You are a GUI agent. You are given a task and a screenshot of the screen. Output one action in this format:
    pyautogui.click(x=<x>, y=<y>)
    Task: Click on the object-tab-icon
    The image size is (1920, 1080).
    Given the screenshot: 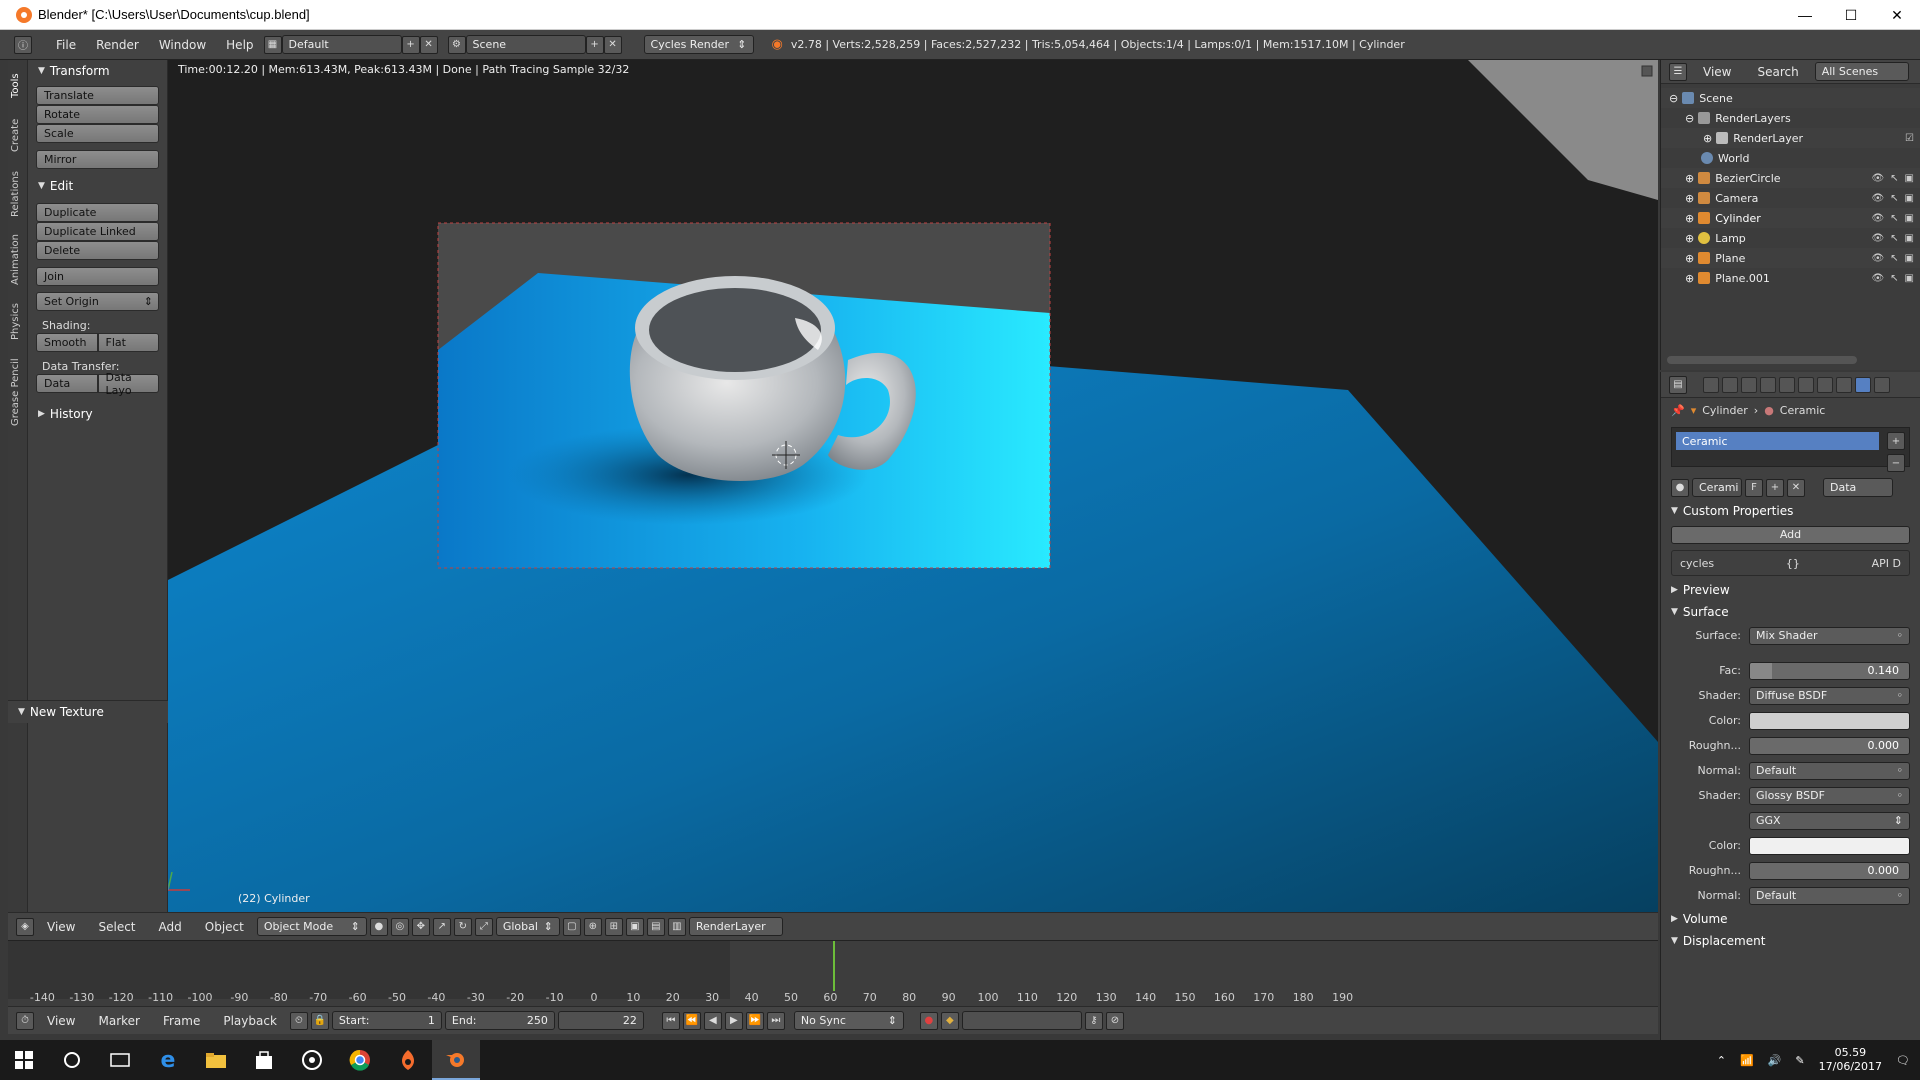 What is the action you would take?
    pyautogui.click(x=1787, y=385)
    